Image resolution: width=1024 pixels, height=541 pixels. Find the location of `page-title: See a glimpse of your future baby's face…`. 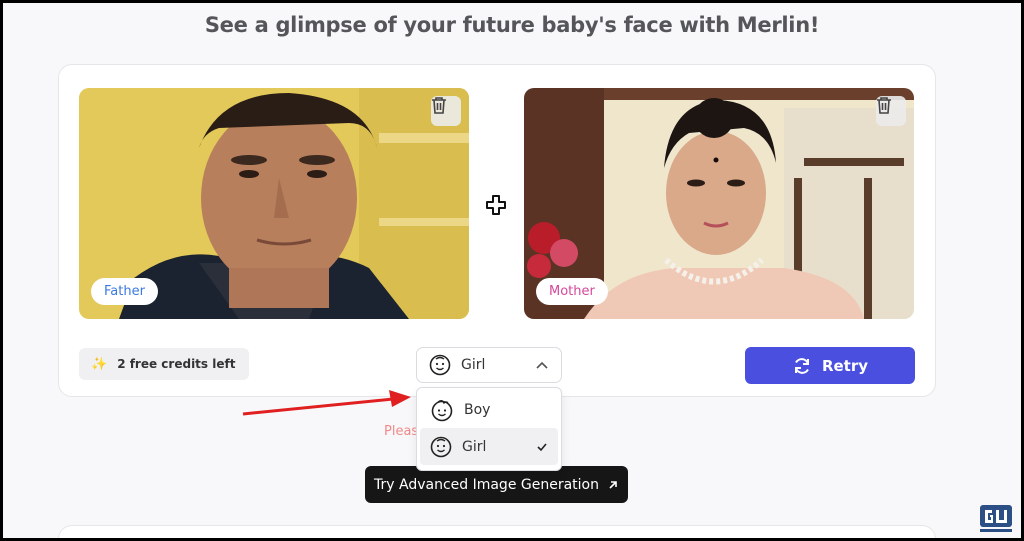

page-title: See a glimpse of your future baby's face… is located at coordinates (512, 25).